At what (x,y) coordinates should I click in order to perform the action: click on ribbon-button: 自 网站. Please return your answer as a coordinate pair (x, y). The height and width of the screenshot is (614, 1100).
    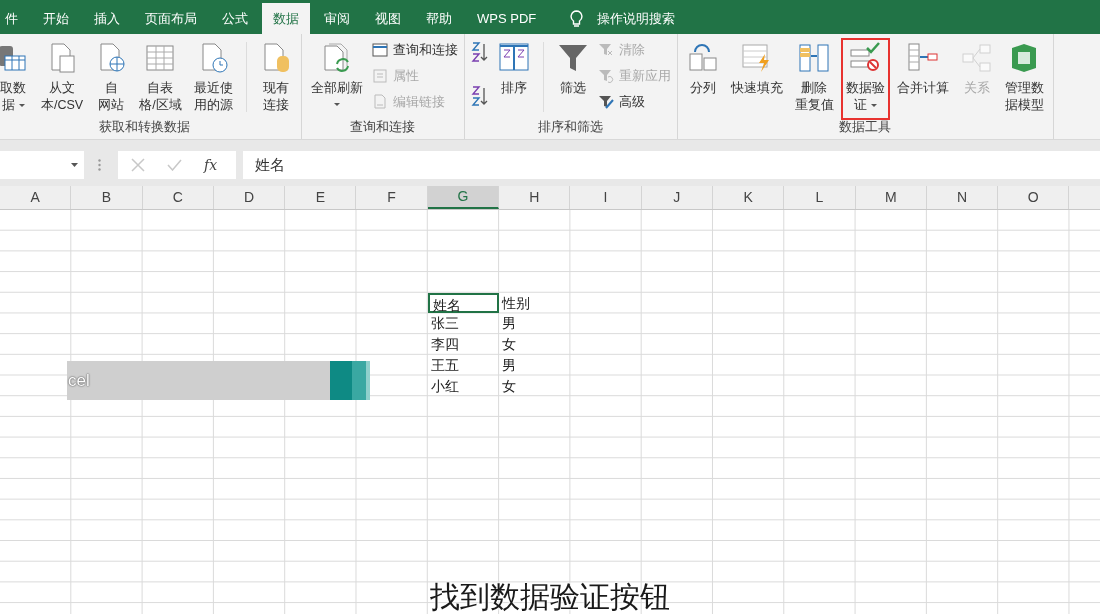
    Looking at the image, I should click on (111, 79).